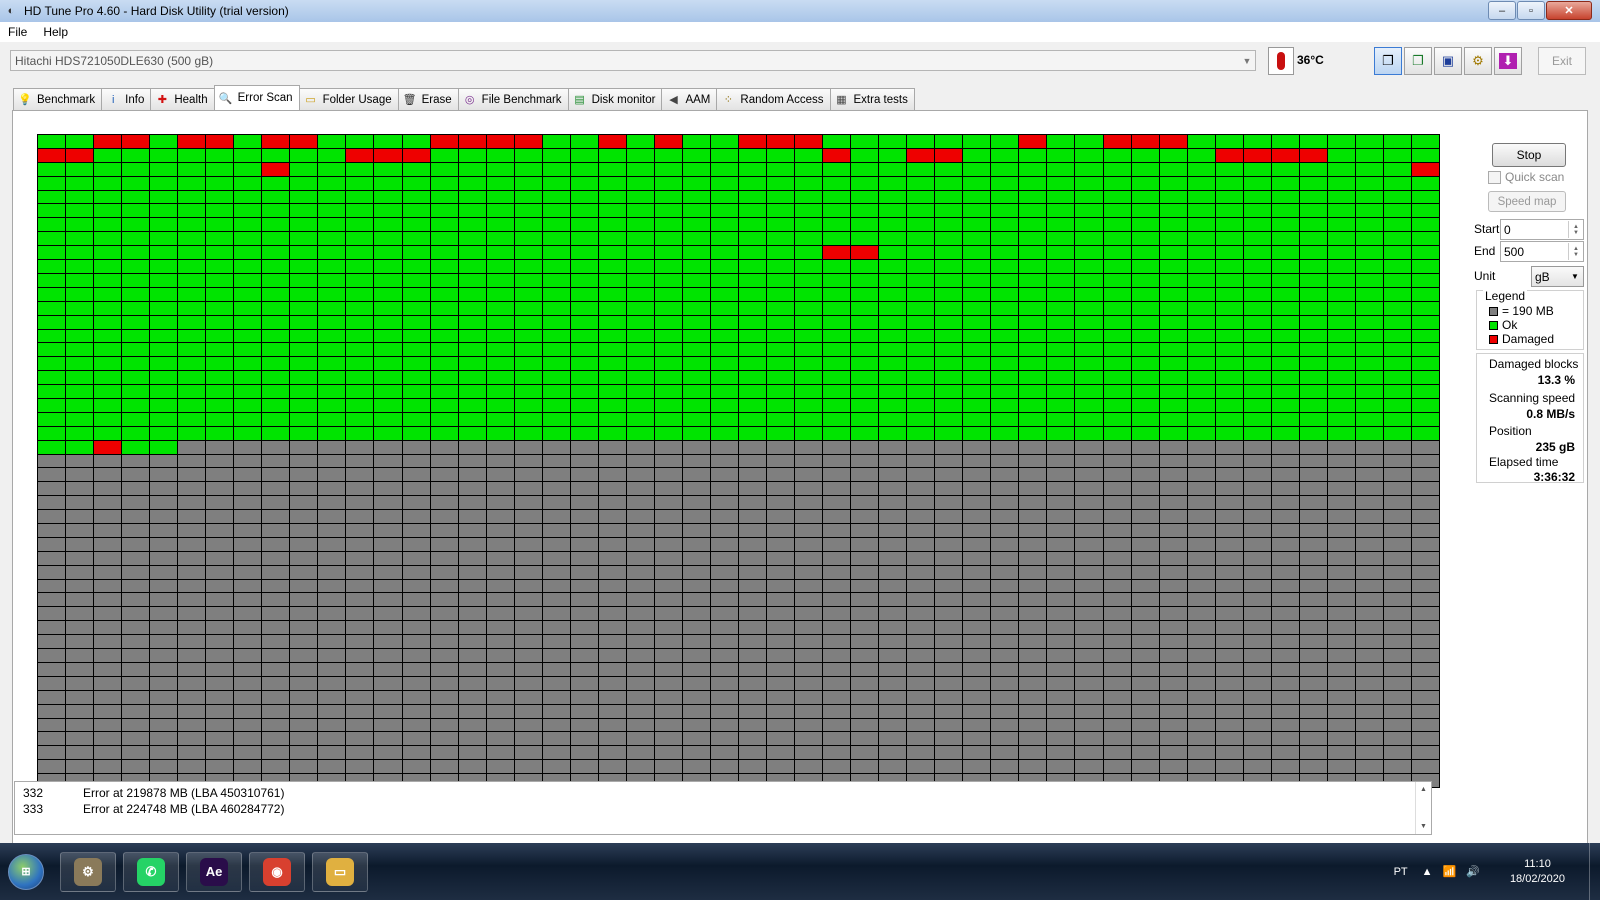  Describe the element at coordinates (151, 871) in the screenshot. I see `whatsapp-app-button: ✆` at that location.